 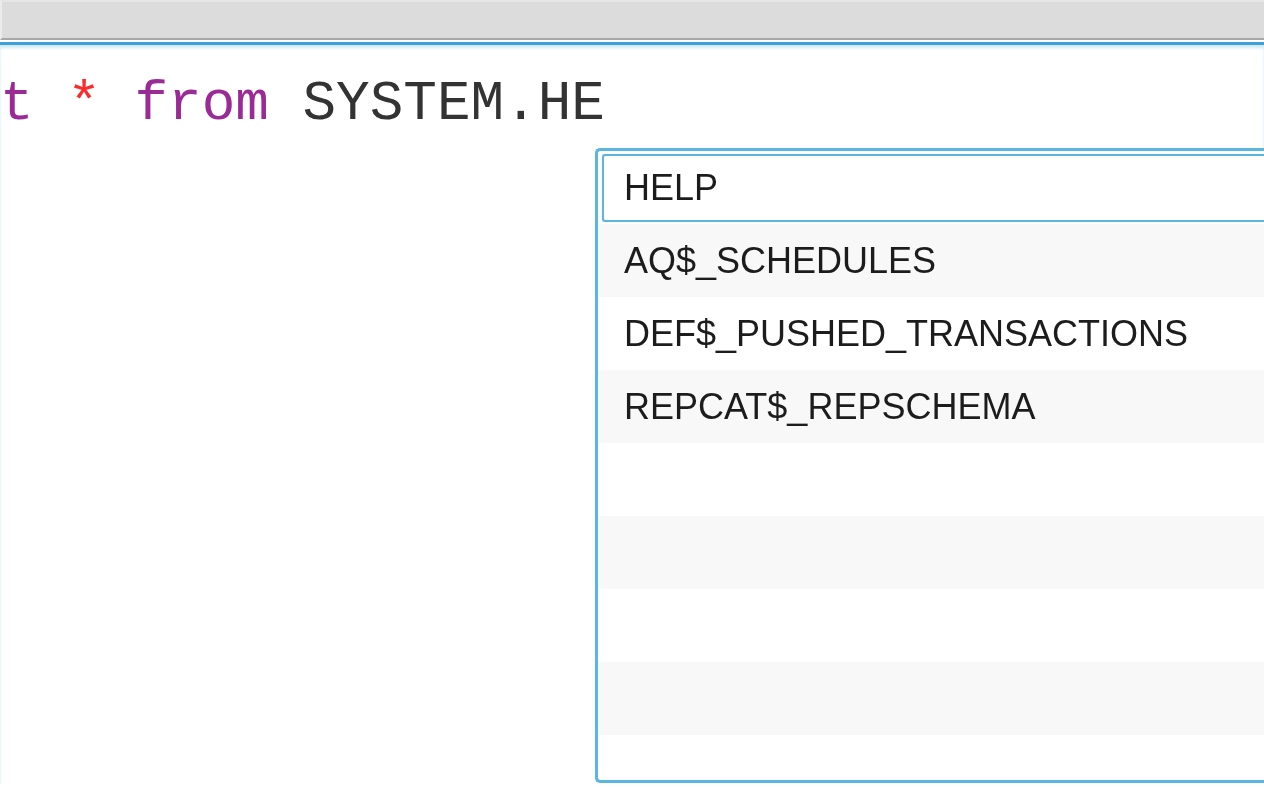 I want to click on autocomplete-item: DEF$_PUSHED_TRANSACTIONS, so click(x=931, y=333).